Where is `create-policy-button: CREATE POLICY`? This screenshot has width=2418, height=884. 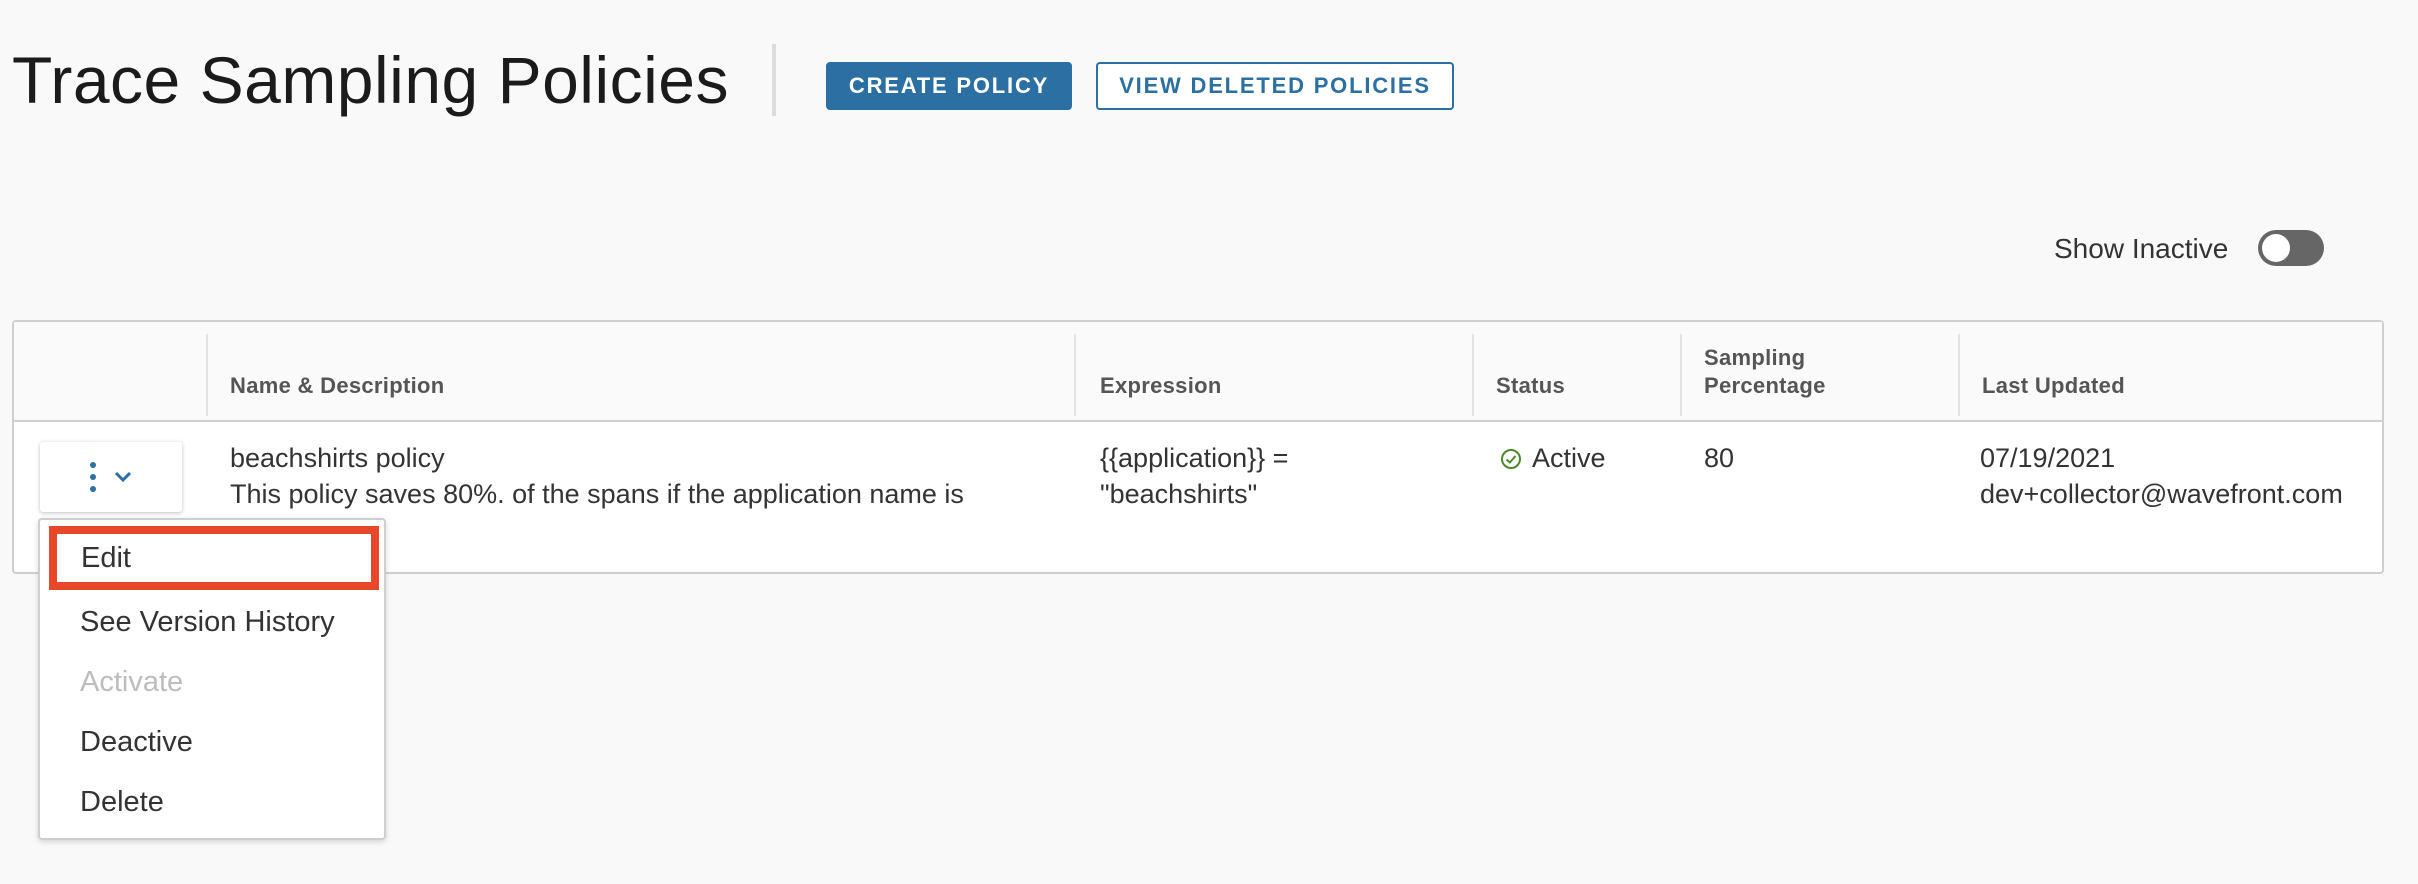
create-policy-button: CREATE POLICY is located at coordinates (949, 86).